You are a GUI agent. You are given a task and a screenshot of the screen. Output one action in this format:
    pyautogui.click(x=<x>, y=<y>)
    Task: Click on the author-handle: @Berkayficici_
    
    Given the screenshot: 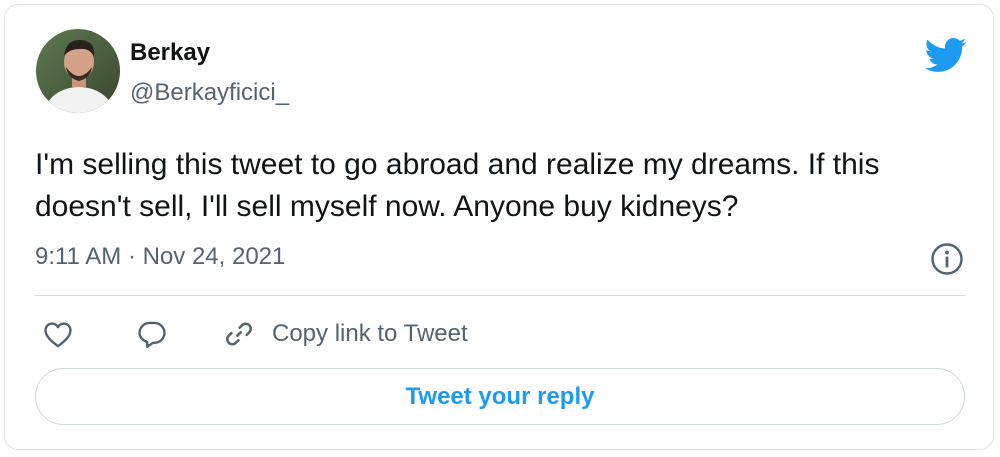 What is the action you would take?
    pyautogui.click(x=209, y=93)
    